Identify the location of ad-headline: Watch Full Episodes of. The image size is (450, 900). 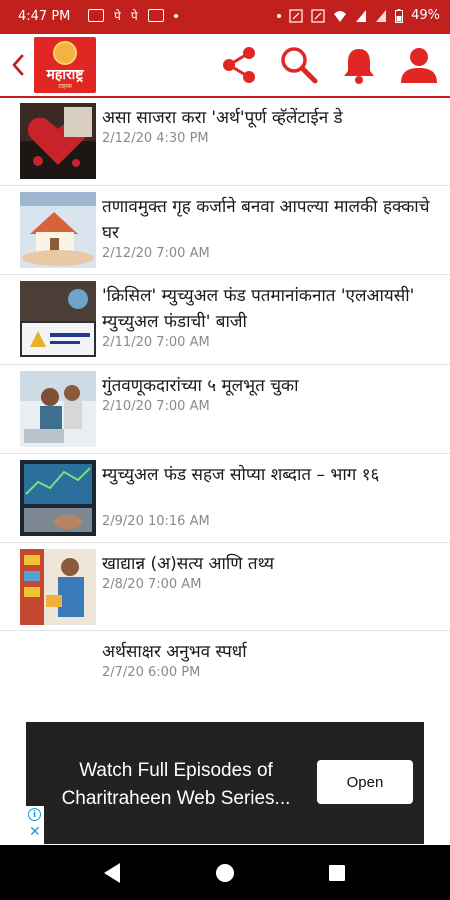
(176, 770).